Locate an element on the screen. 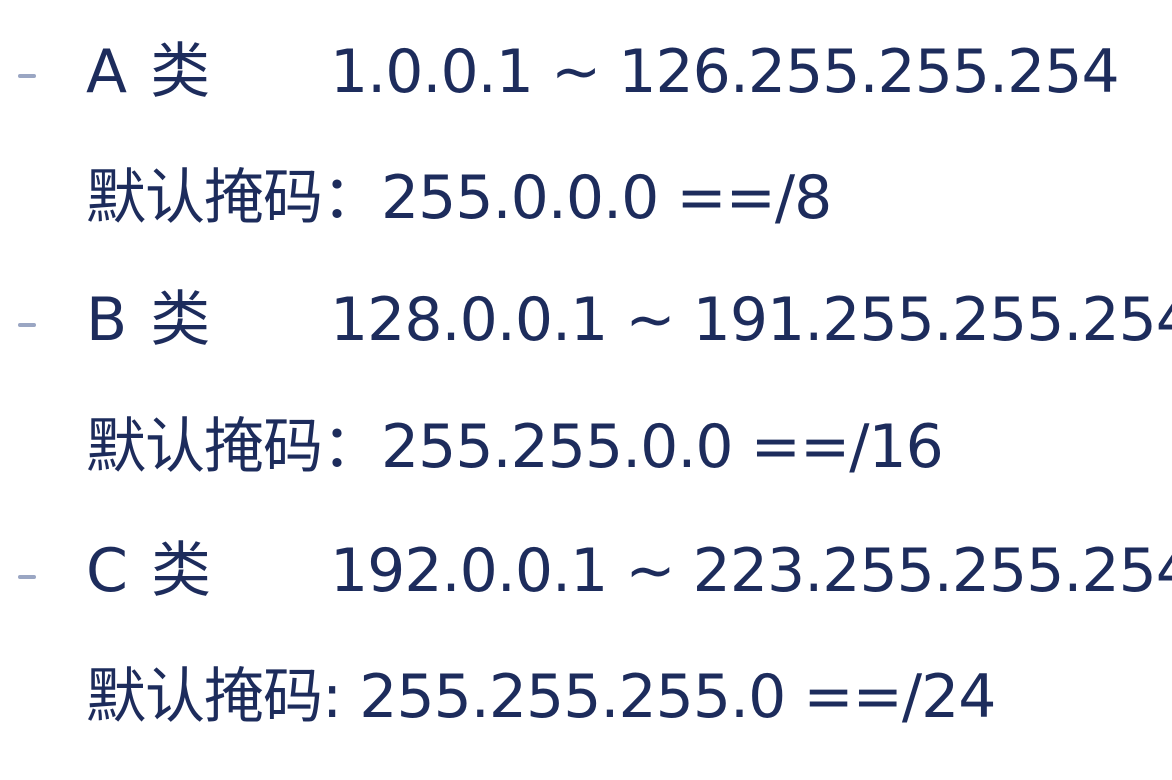  class-label-c: C 类 is located at coordinates (149, 571).